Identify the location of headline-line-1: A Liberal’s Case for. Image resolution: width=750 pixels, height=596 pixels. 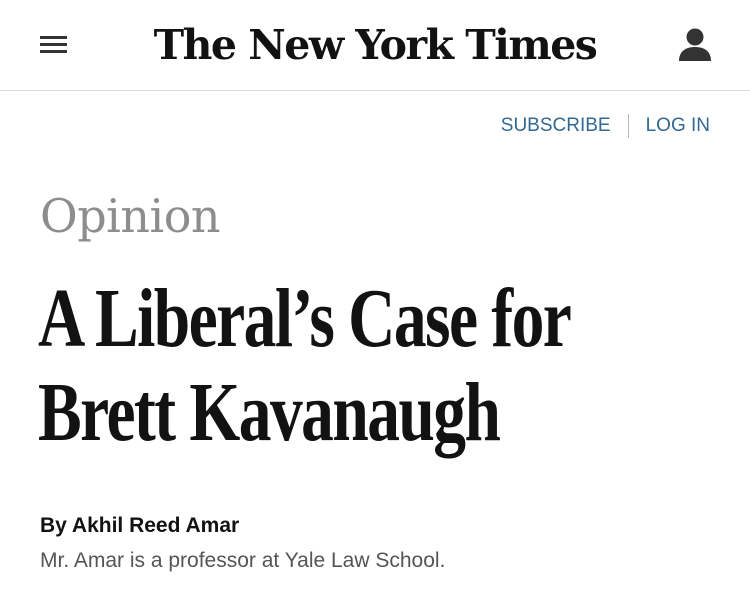
(305, 318).